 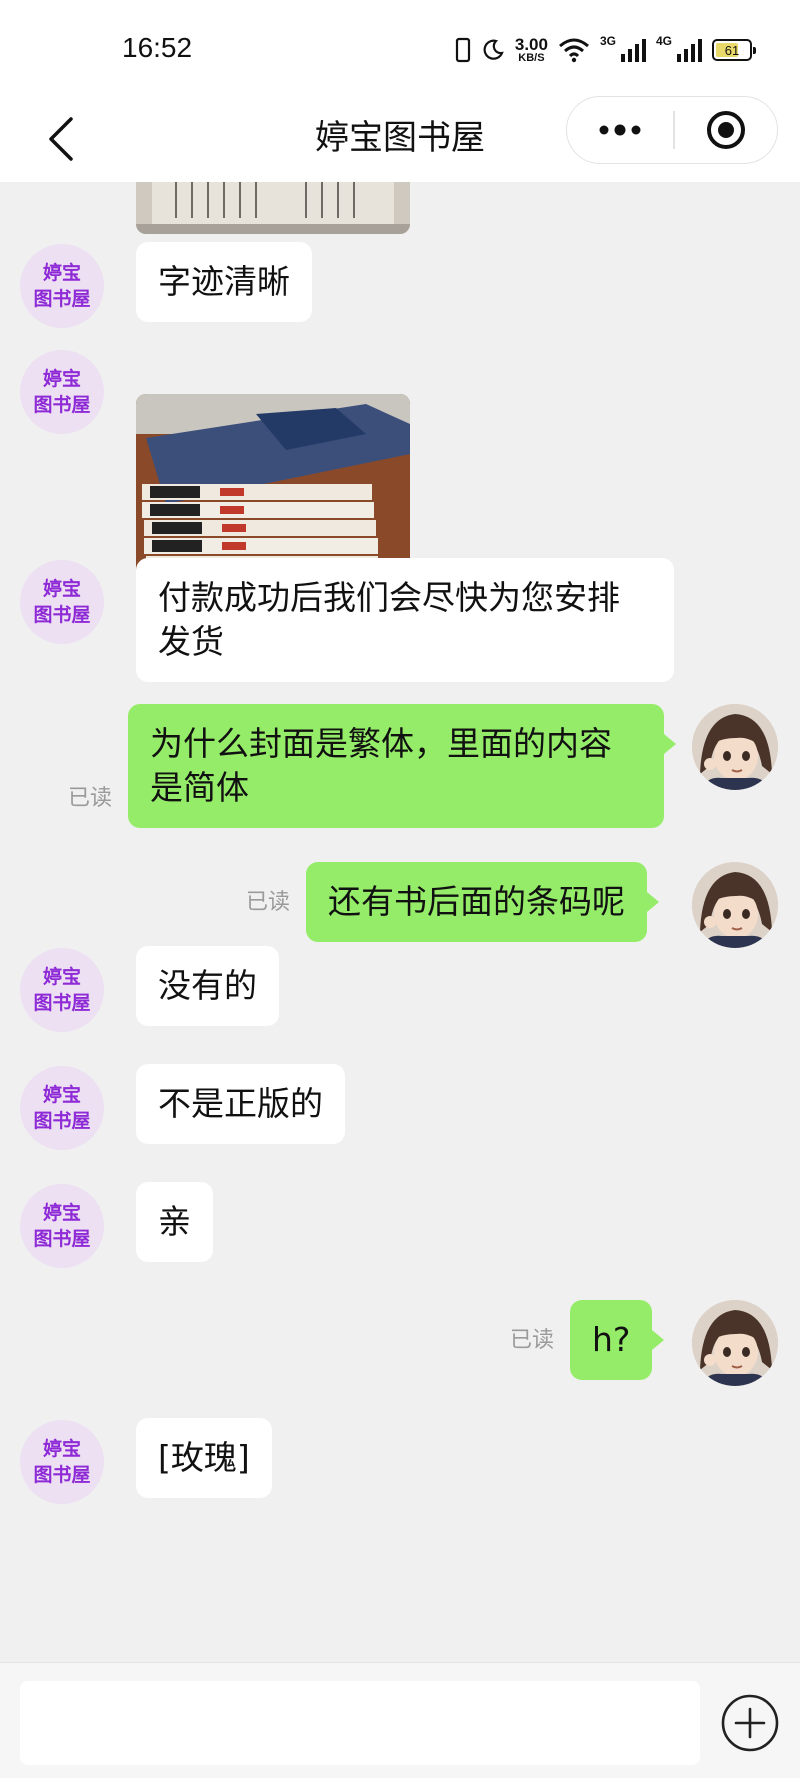 I want to click on battery-level: 61, so click(x=732, y=50).